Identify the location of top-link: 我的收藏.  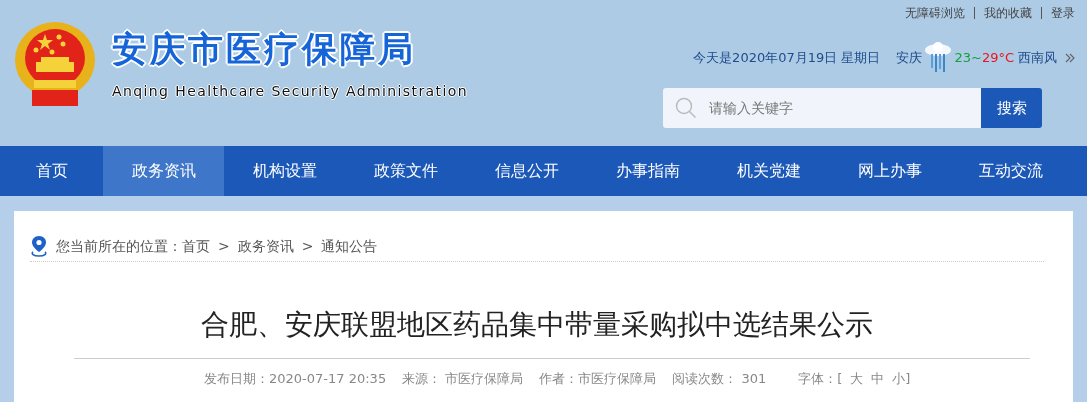
(1008, 13).